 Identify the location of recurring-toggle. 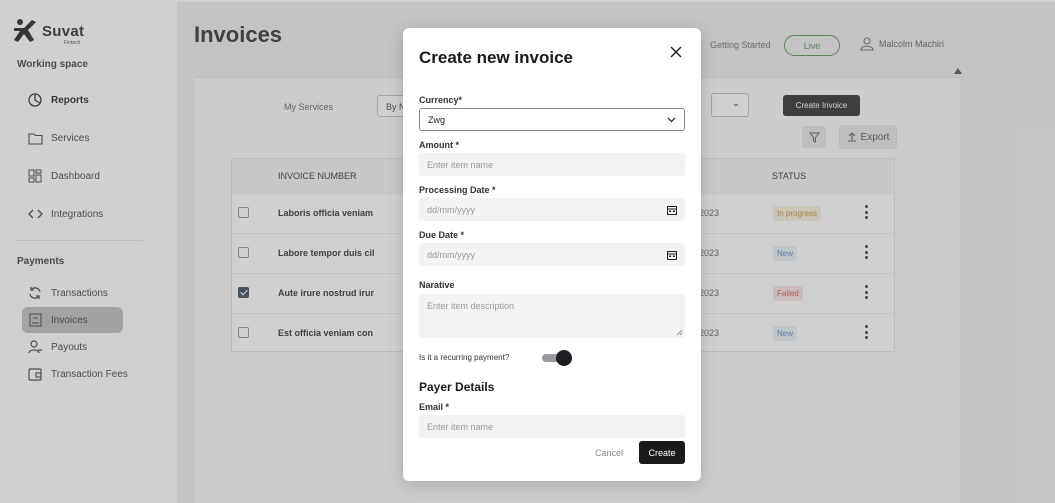
(557, 358).